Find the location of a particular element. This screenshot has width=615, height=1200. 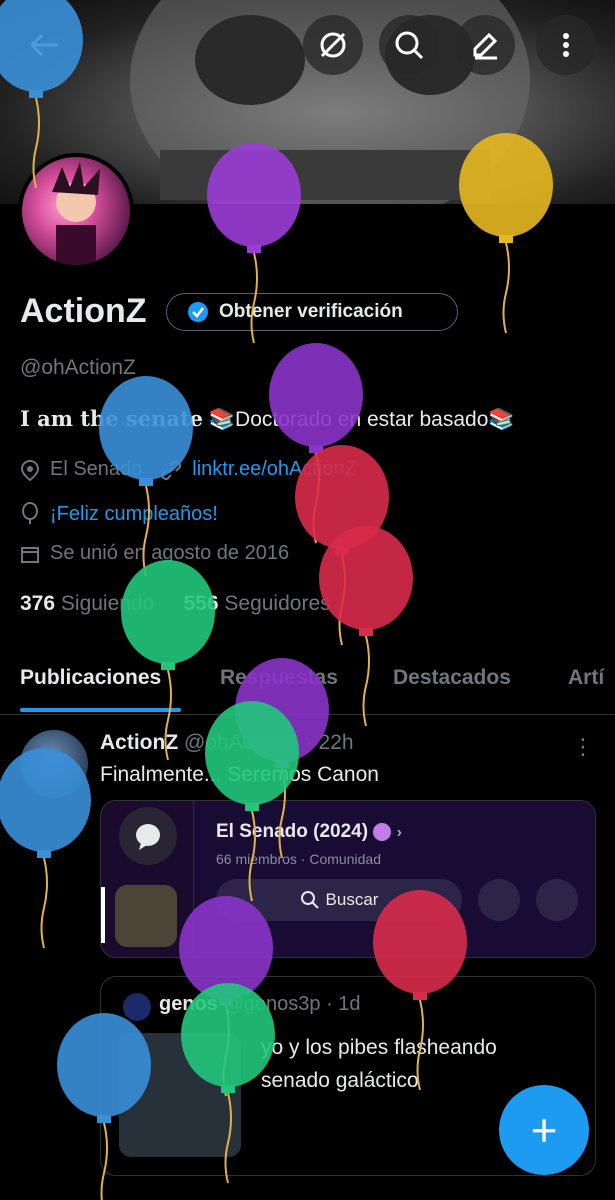

following-stat: 376 Siguiendo is located at coordinates (87, 603).